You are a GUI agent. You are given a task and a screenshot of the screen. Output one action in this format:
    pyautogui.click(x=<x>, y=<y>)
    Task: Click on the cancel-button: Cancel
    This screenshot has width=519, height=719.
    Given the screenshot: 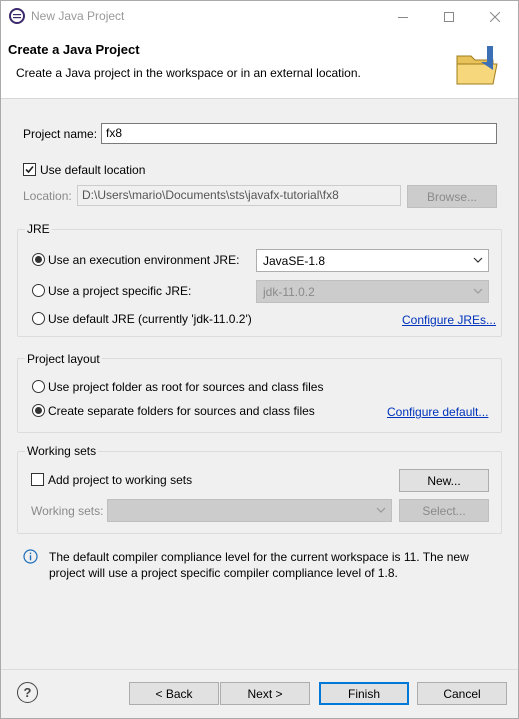 What is the action you would take?
    pyautogui.click(x=462, y=693)
    